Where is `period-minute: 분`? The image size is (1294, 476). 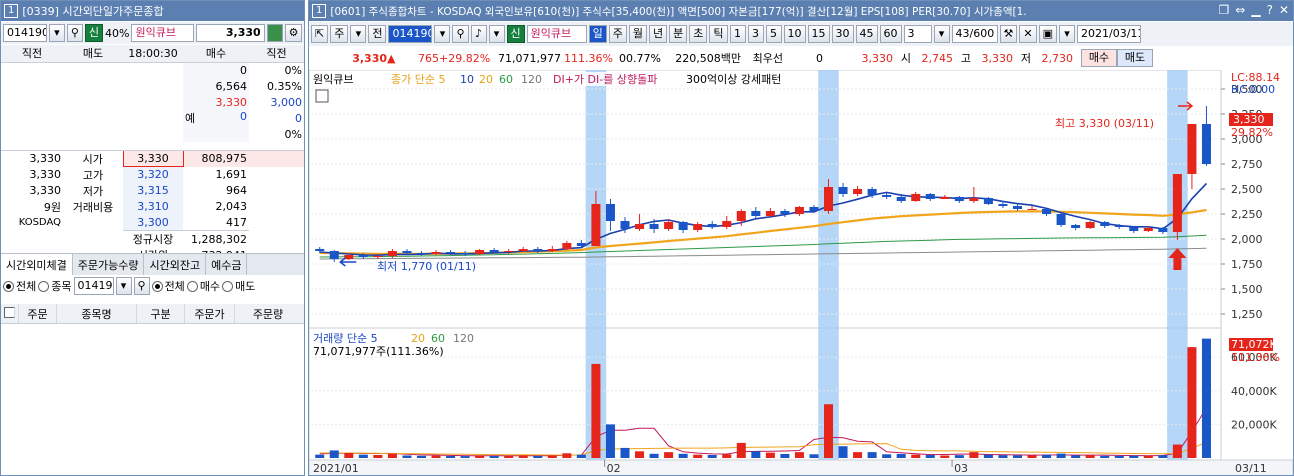
period-minute: 분 is located at coordinates (678, 34).